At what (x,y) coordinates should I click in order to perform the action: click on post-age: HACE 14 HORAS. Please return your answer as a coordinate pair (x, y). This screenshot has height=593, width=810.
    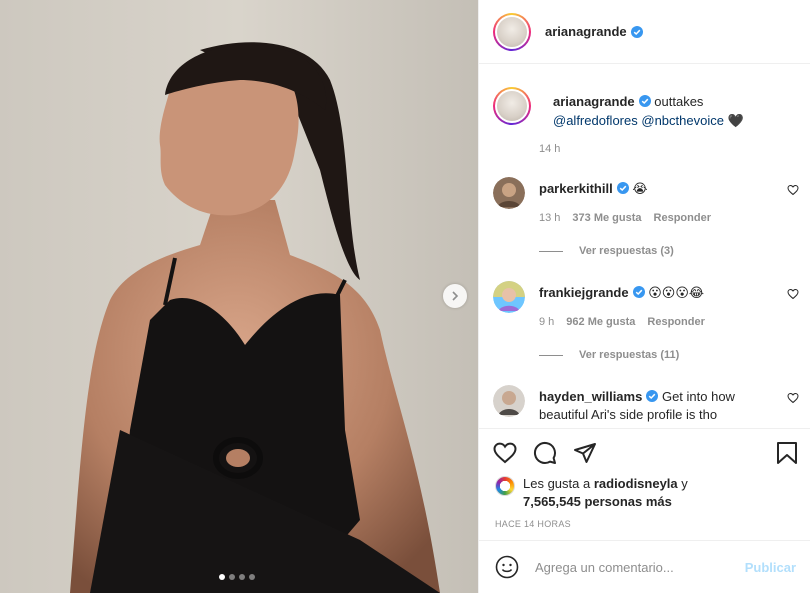
    Looking at the image, I should click on (533, 524).